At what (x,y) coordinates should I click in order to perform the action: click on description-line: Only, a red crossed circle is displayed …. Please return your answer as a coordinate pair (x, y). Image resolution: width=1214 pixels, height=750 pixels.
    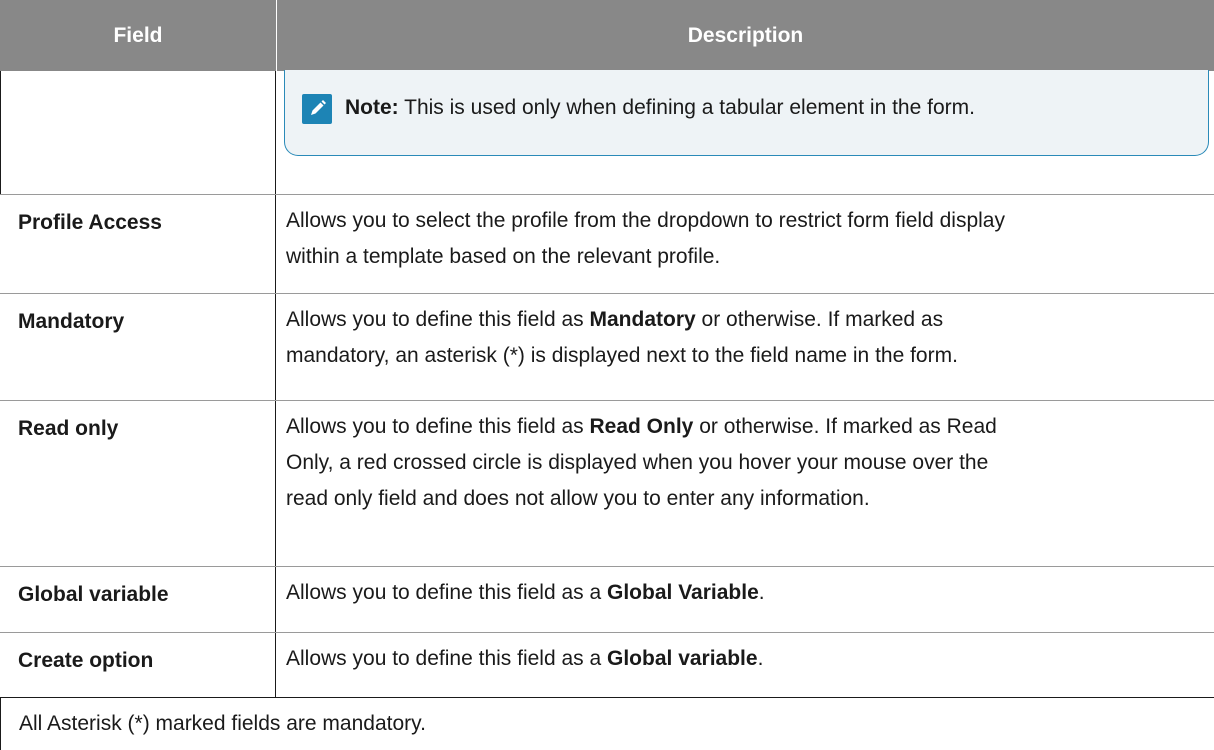
    Looking at the image, I should click on (637, 462).